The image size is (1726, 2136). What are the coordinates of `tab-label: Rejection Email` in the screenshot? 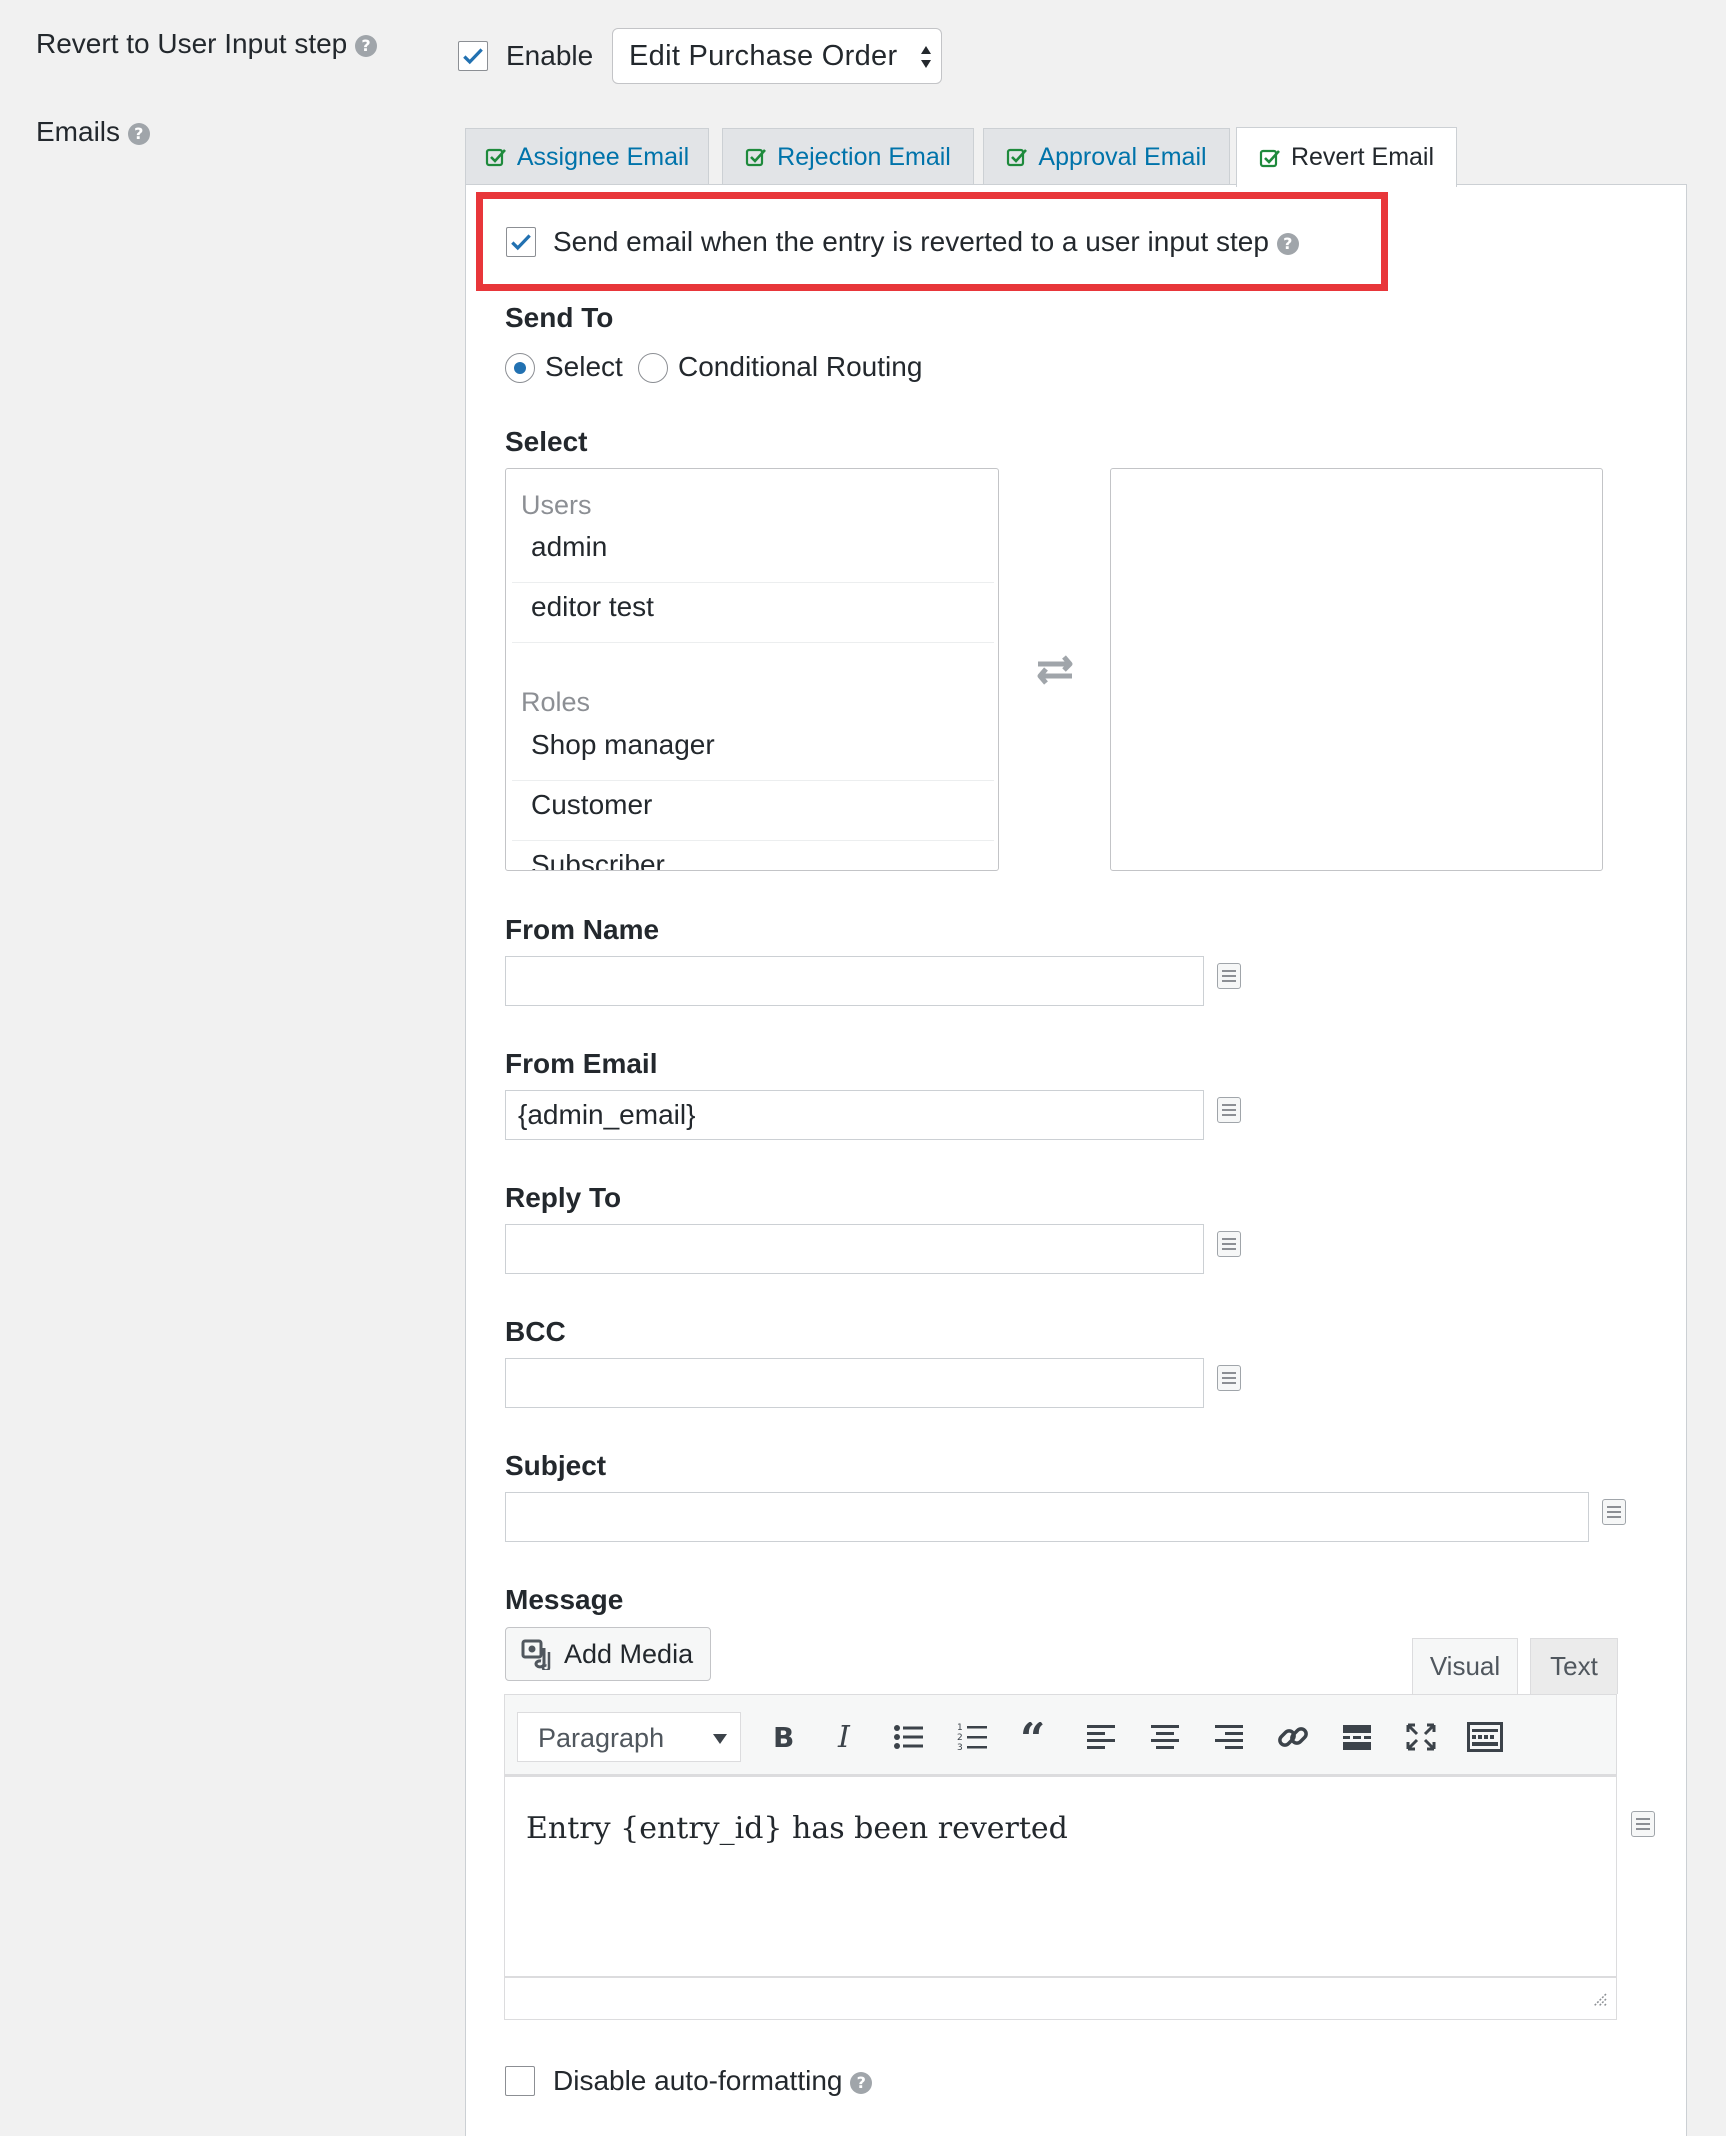 It's located at (864, 156).